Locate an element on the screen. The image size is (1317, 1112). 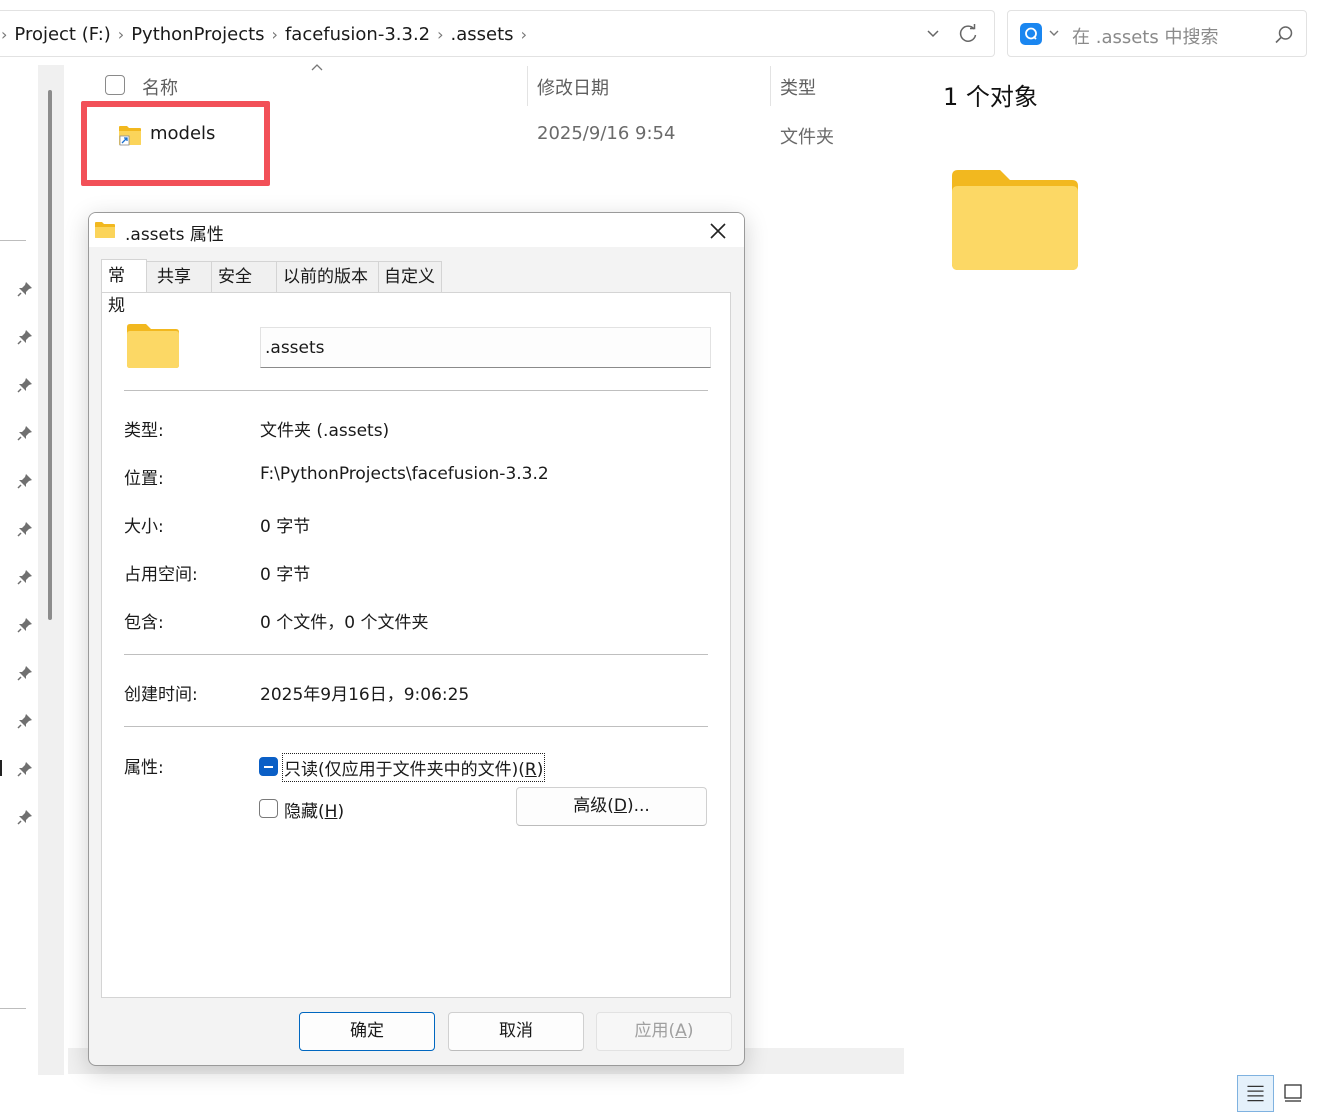
size-label: 大小: is located at coordinates (144, 527).